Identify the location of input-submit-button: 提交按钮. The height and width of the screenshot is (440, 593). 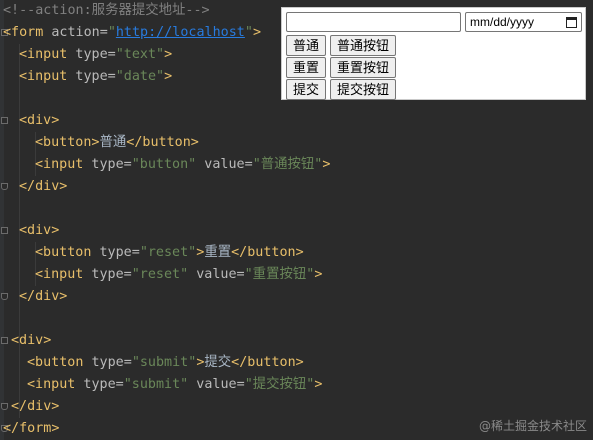
(363, 89).